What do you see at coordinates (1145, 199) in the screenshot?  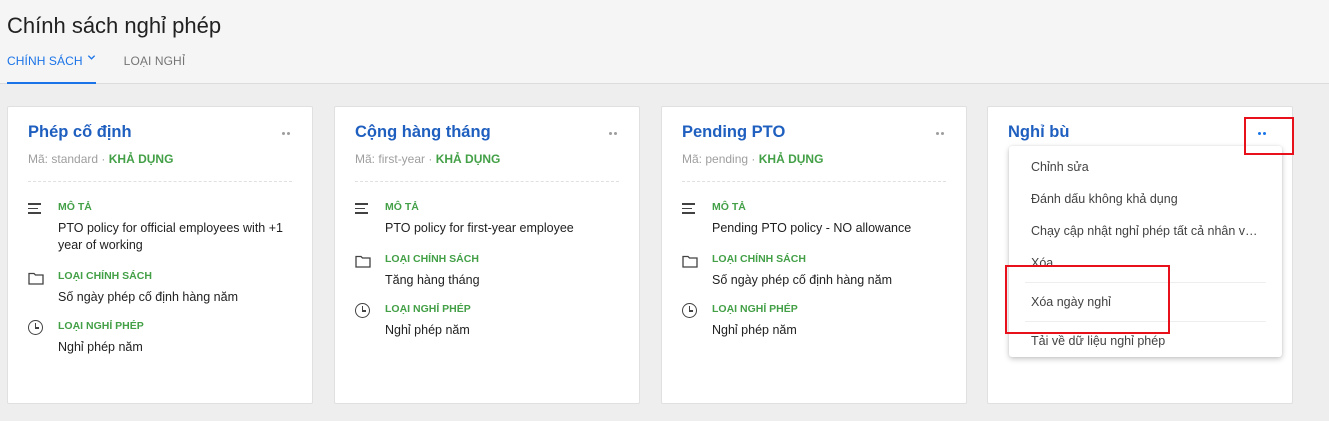 I see `menu-item-mark-unavailable: Đánh dấu không khả dụng` at bounding box center [1145, 199].